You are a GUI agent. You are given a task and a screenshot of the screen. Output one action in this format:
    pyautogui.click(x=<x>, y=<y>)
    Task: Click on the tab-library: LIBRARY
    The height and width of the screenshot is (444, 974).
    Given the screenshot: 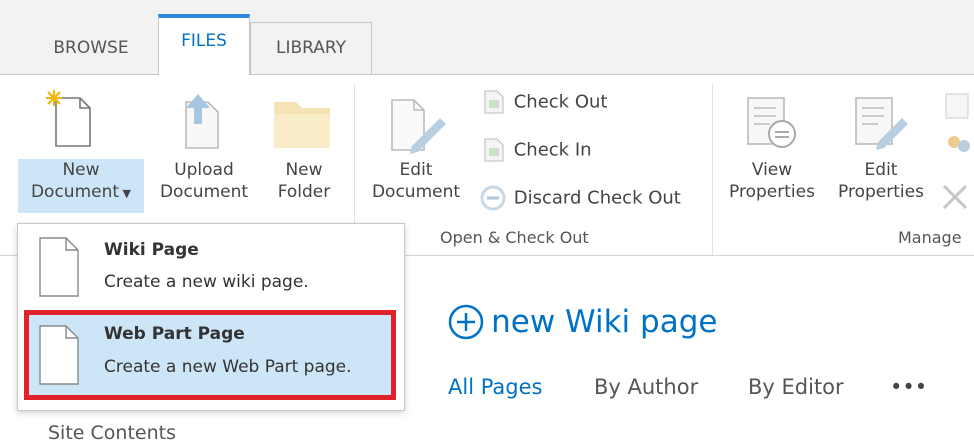 What is the action you would take?
    pyautogui.click(x=311, y=48)
    